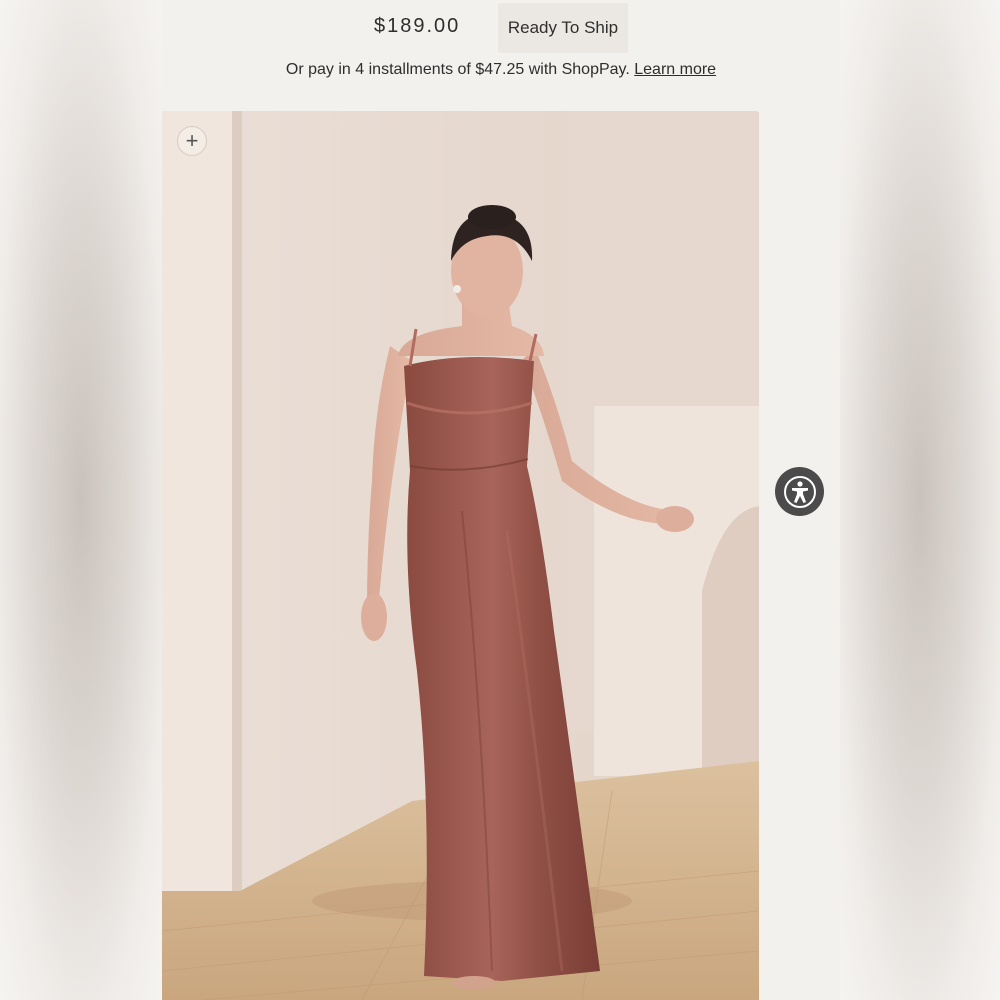 The height and width of the screenshot is (1000, 1000). I want to click on zoom-button: +, so click(192, 141).